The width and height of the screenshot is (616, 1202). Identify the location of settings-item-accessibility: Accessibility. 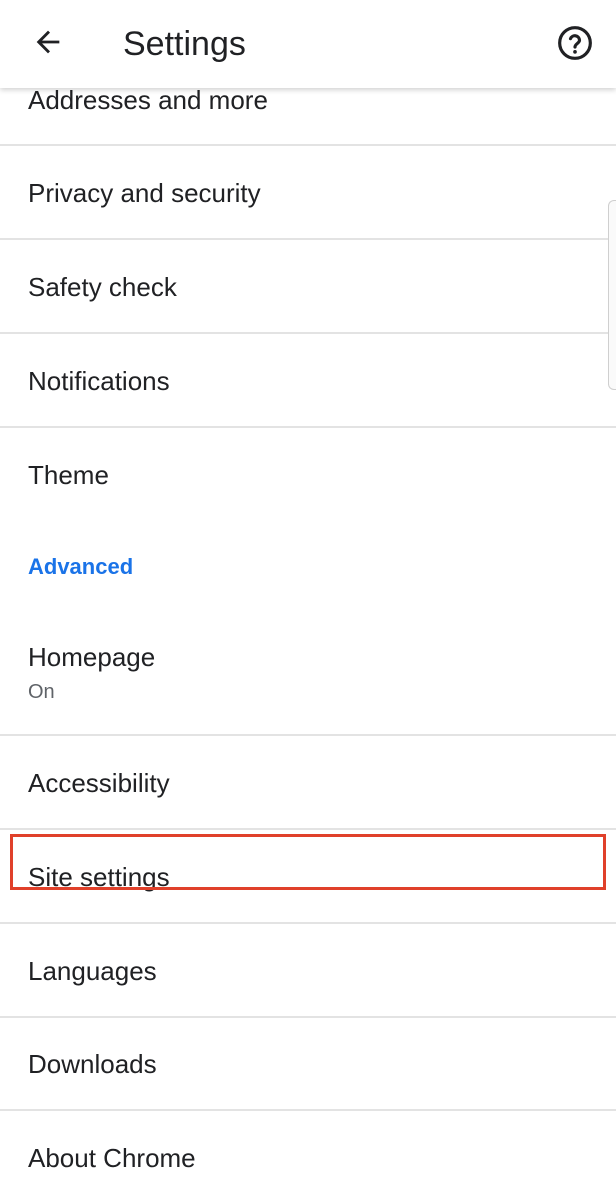
(308, 783).